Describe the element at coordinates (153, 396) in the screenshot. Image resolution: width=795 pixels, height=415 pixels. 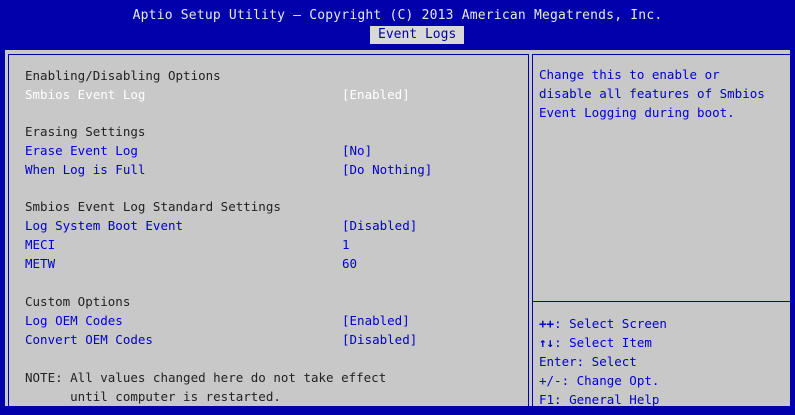
I see `note-line-2: until computer is restarted.` at that location.